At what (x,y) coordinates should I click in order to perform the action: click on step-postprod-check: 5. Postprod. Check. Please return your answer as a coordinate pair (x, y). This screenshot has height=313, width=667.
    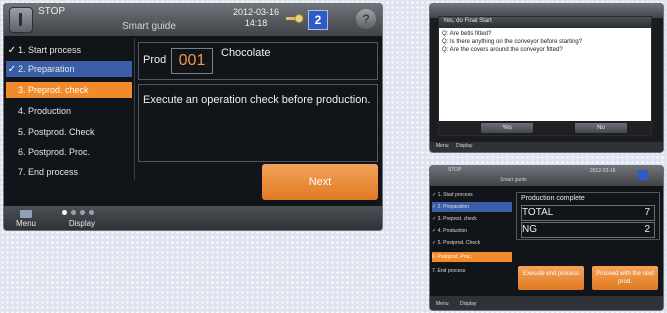
    Looking at the image, I should click on (69, 132).